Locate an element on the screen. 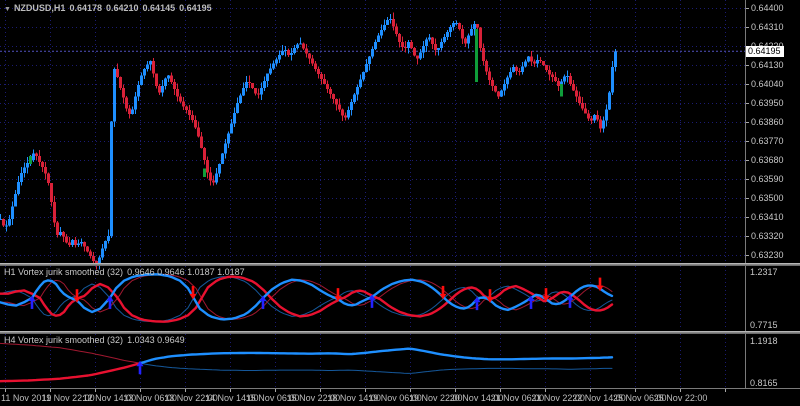 The image size is (800, 406). indicator1-name: H1 Vortex jurik smoothed (32) is located at coordinates (64, 272).